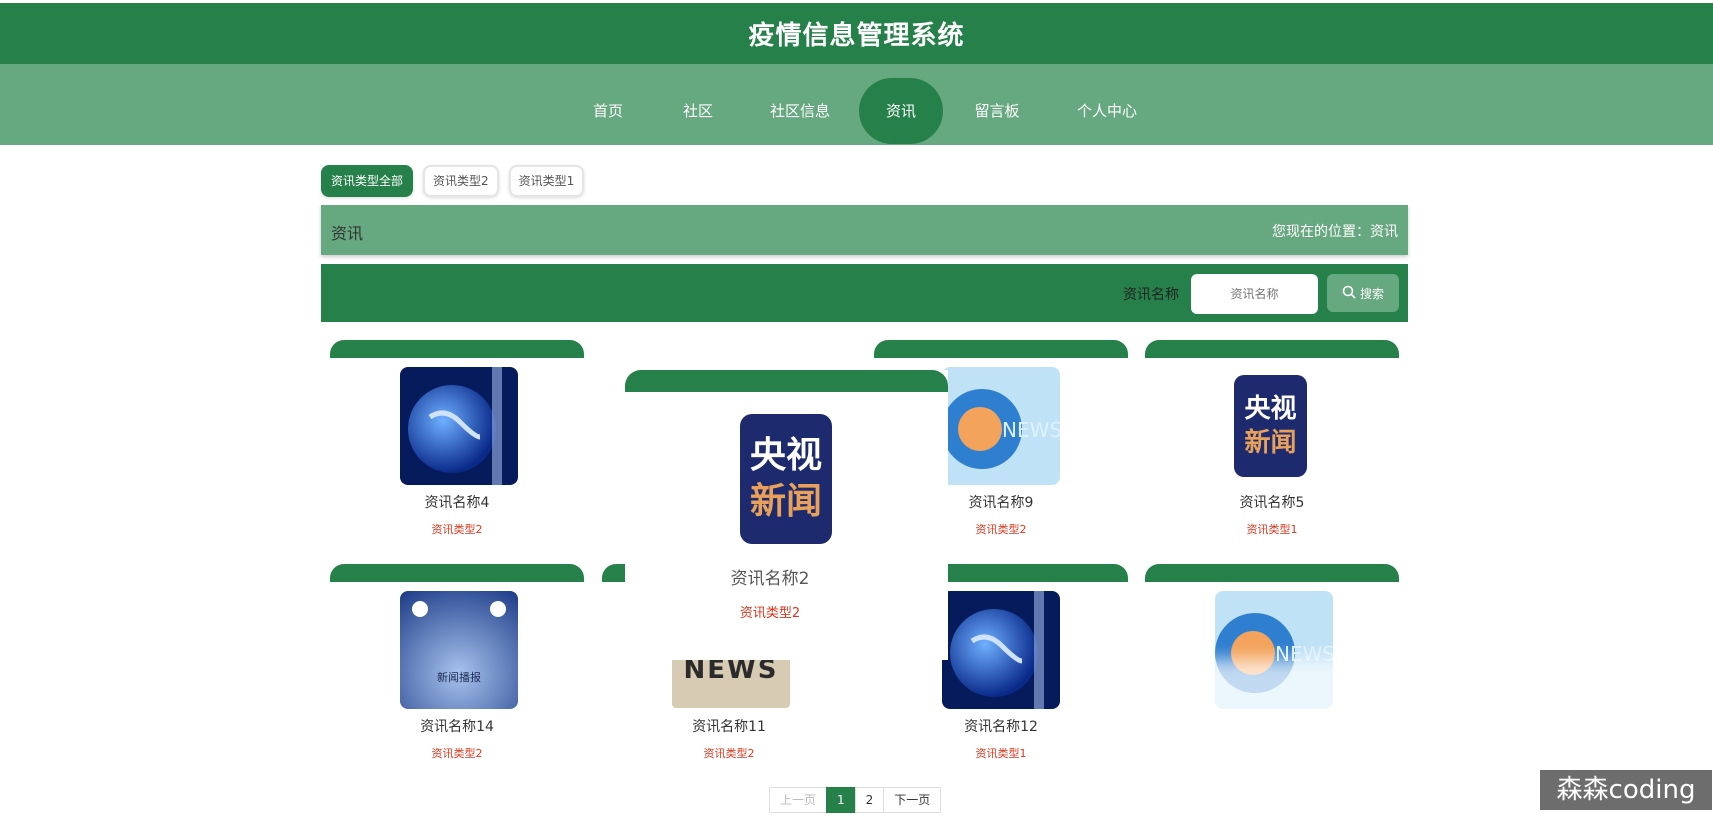 The height and width of the screenshot is (824, 1713). What do you see at coordinates (1371, 293) in the screenshot?
I see `search-button-label: 搜索` at bounding box center [1371, 293].